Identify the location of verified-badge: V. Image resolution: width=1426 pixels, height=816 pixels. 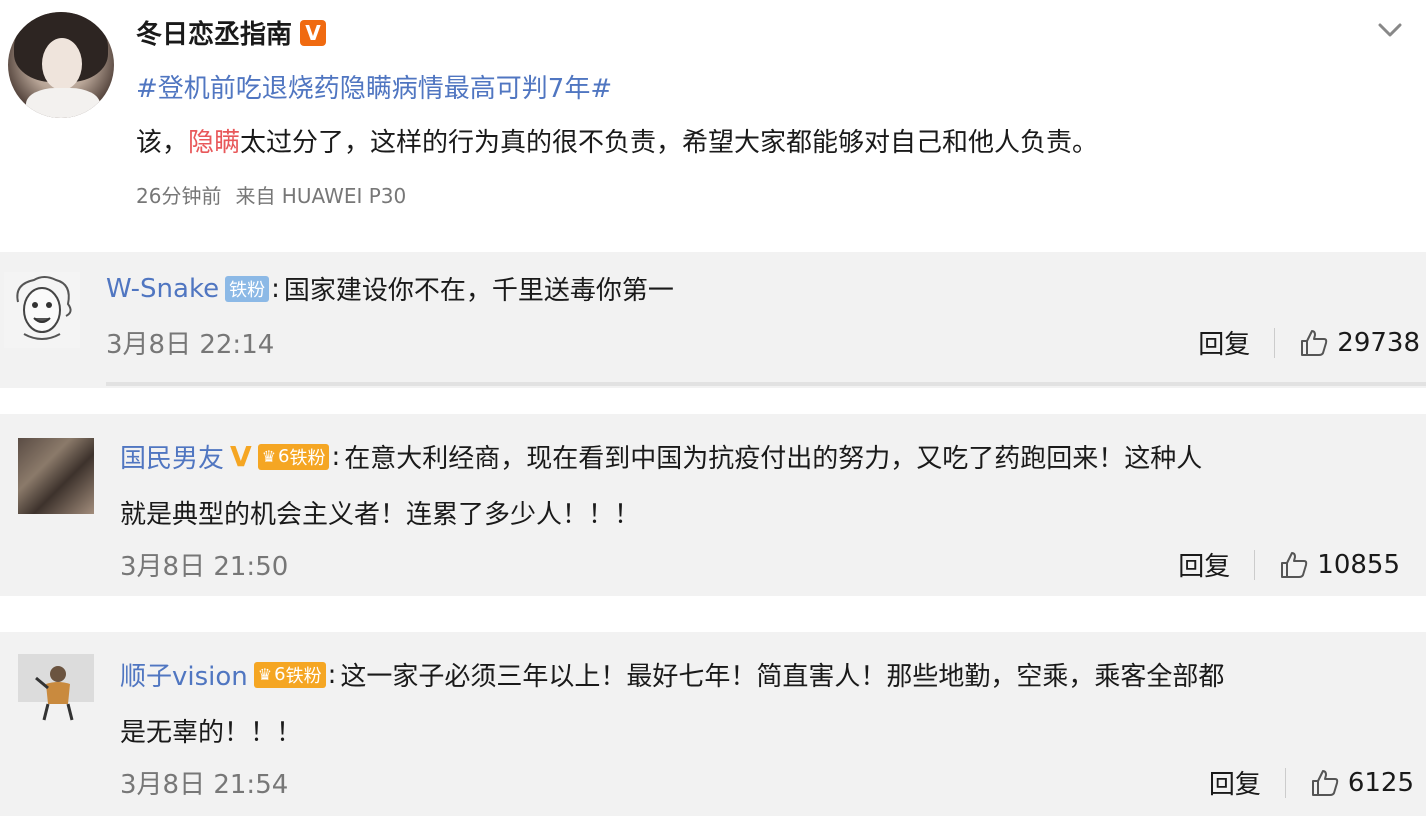
(241, 456).